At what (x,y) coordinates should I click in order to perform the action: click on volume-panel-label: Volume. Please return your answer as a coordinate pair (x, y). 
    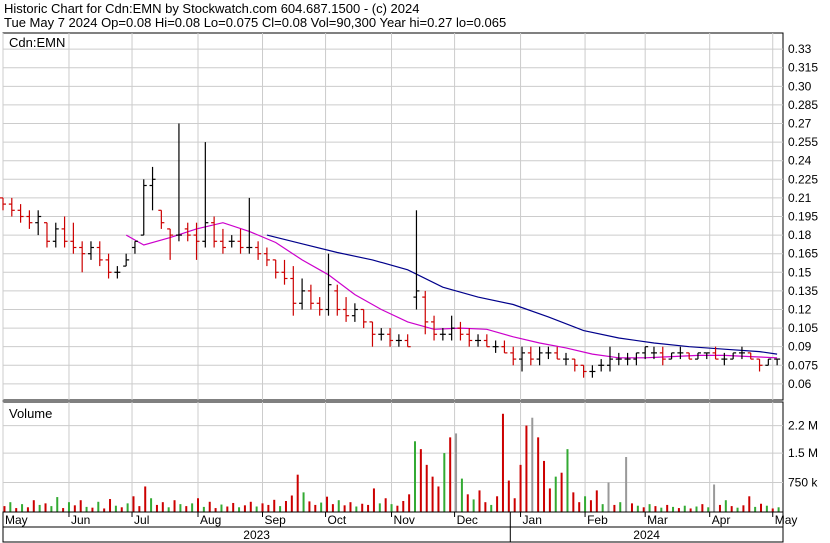
    Looking at the image, I should click on (30, 413).